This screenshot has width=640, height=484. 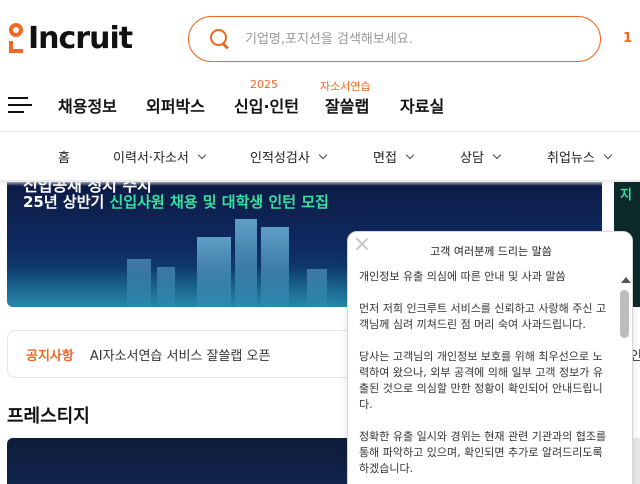 What do you see at coordinates (87, 105) in the screenshot?
I see `nav-item-jobs: 채용정보` at bounding box center [87, 105].